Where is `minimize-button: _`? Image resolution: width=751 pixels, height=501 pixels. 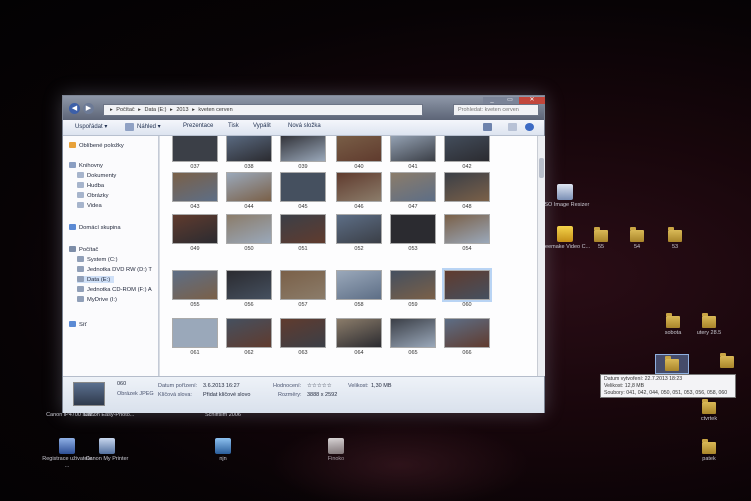
minimize-button: _ is located at coordinates (492, 100).